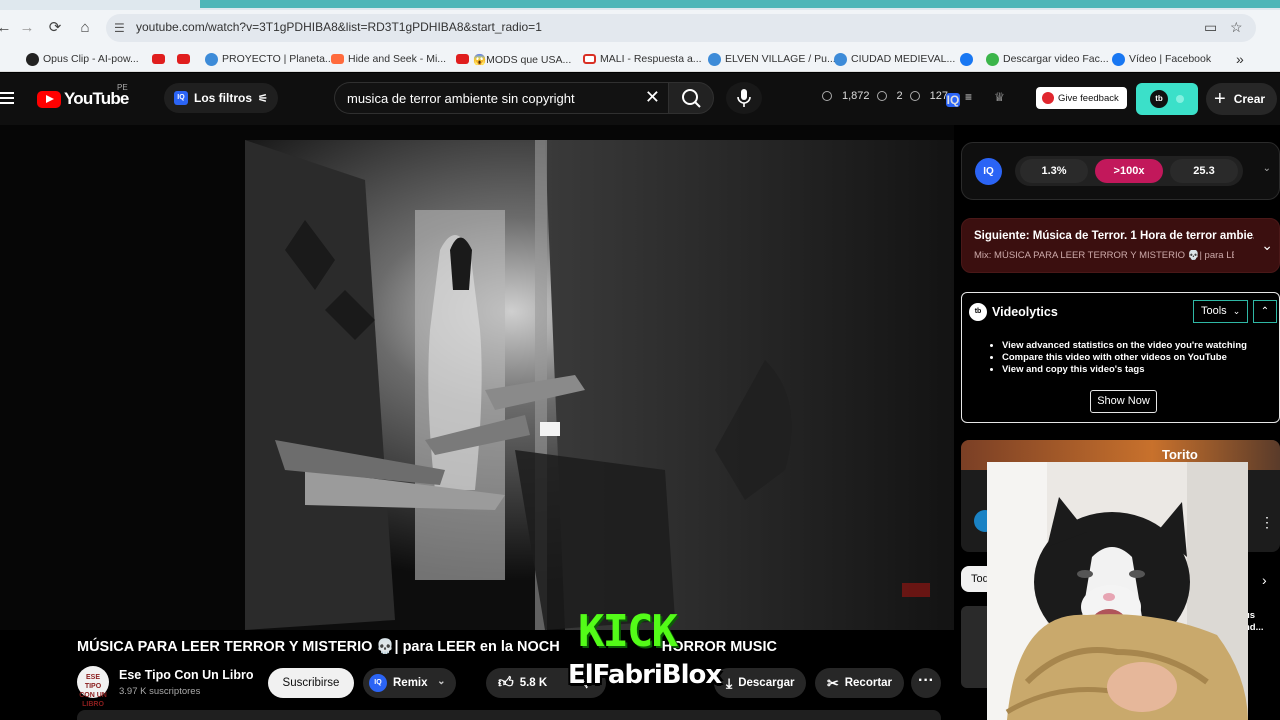 The height and width of the screenshot is (720, 1280). What do you see at coordinates (533, 683) in the screenshot?
I see `like-count: 5.8 K` at bounding box center [533, 683].